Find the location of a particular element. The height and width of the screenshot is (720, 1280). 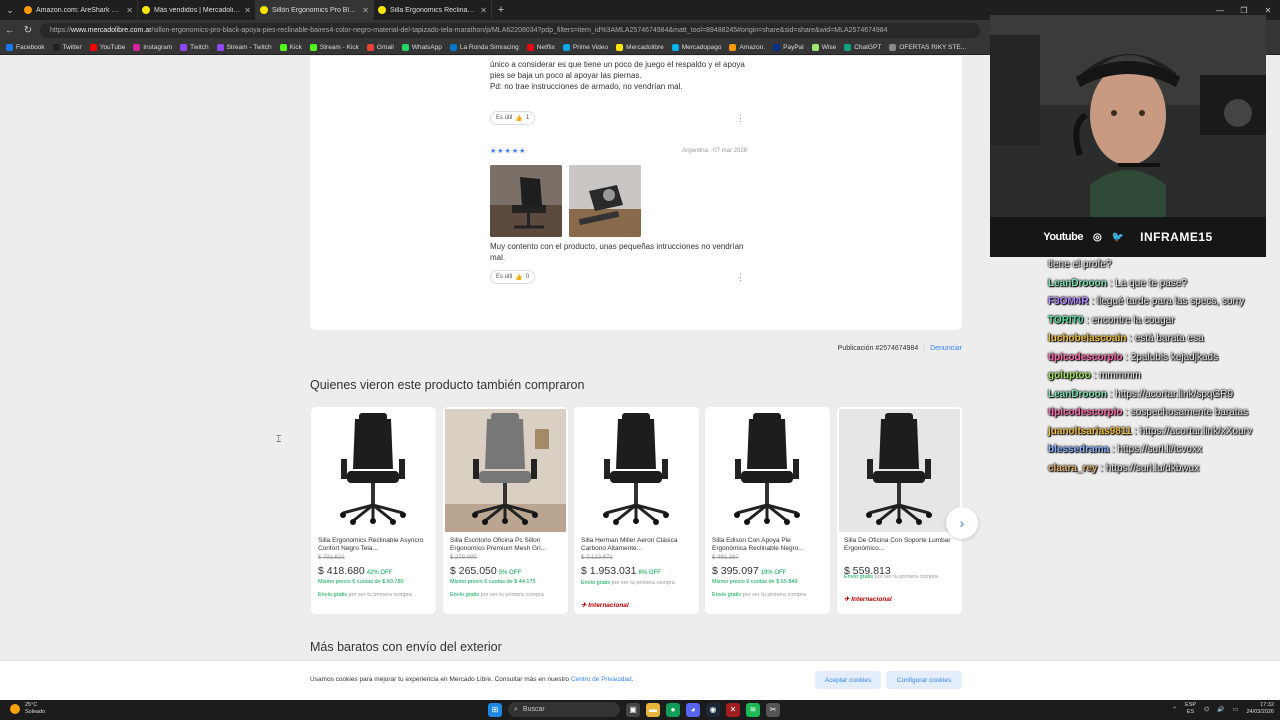

chrome-icon: ● is located at coordinates (673, 709).